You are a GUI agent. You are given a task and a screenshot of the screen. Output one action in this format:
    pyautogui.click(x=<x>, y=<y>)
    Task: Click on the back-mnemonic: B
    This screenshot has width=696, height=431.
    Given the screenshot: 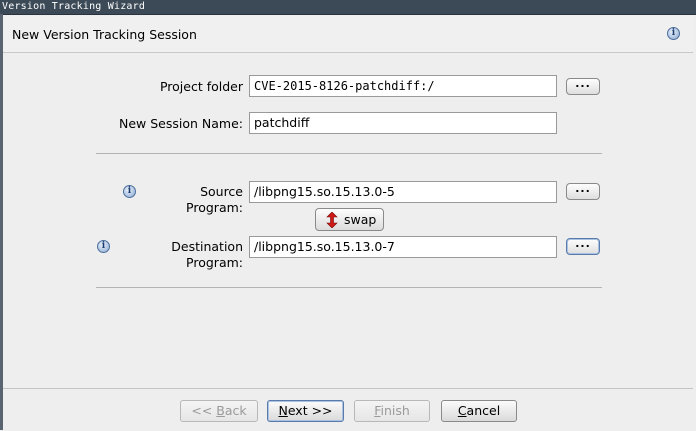 What is the action you would take?
    pyautogui.click(x=220, y=410)
    